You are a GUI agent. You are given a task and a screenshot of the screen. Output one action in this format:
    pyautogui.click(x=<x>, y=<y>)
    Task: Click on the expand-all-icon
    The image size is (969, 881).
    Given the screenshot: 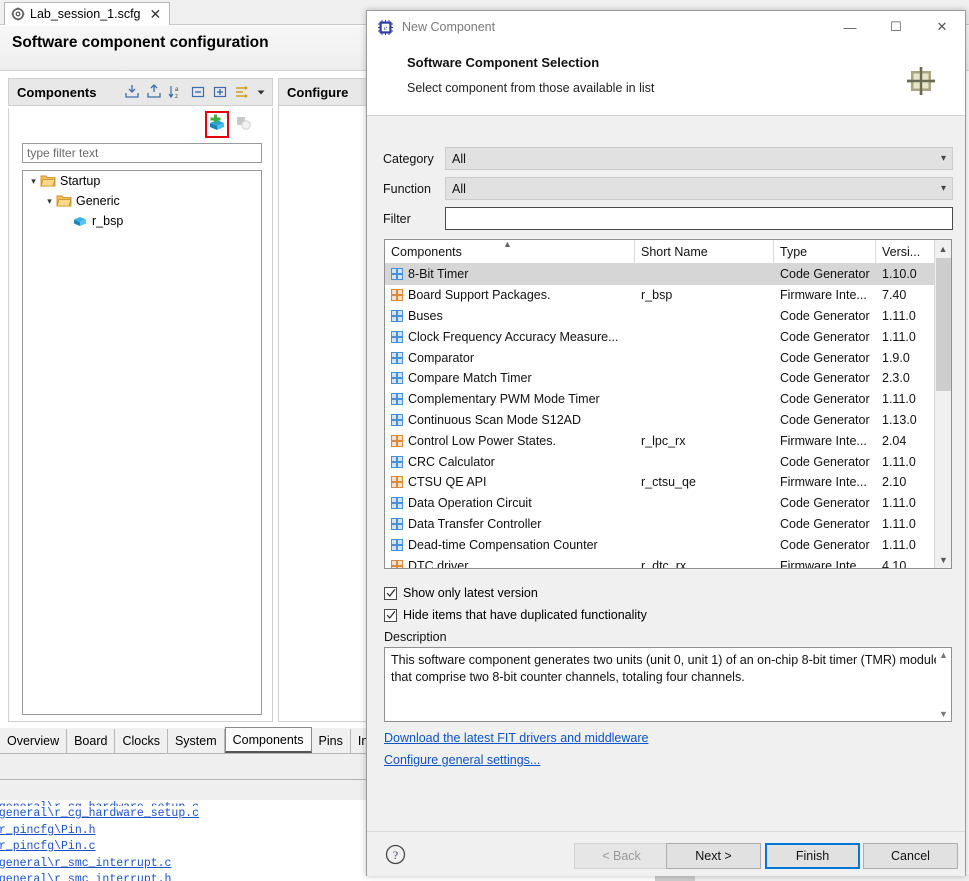 What is the action you would take?
    pyautogui.click(x=220, y=92)
    